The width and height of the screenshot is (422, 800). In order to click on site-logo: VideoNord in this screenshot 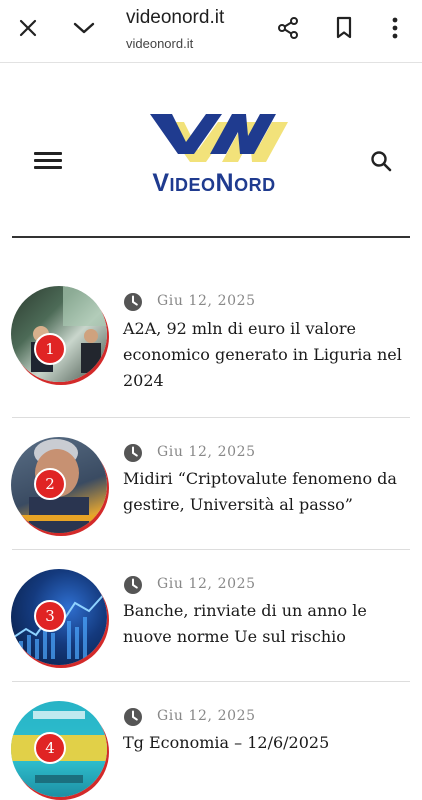, I will do `click(212, 157)`.